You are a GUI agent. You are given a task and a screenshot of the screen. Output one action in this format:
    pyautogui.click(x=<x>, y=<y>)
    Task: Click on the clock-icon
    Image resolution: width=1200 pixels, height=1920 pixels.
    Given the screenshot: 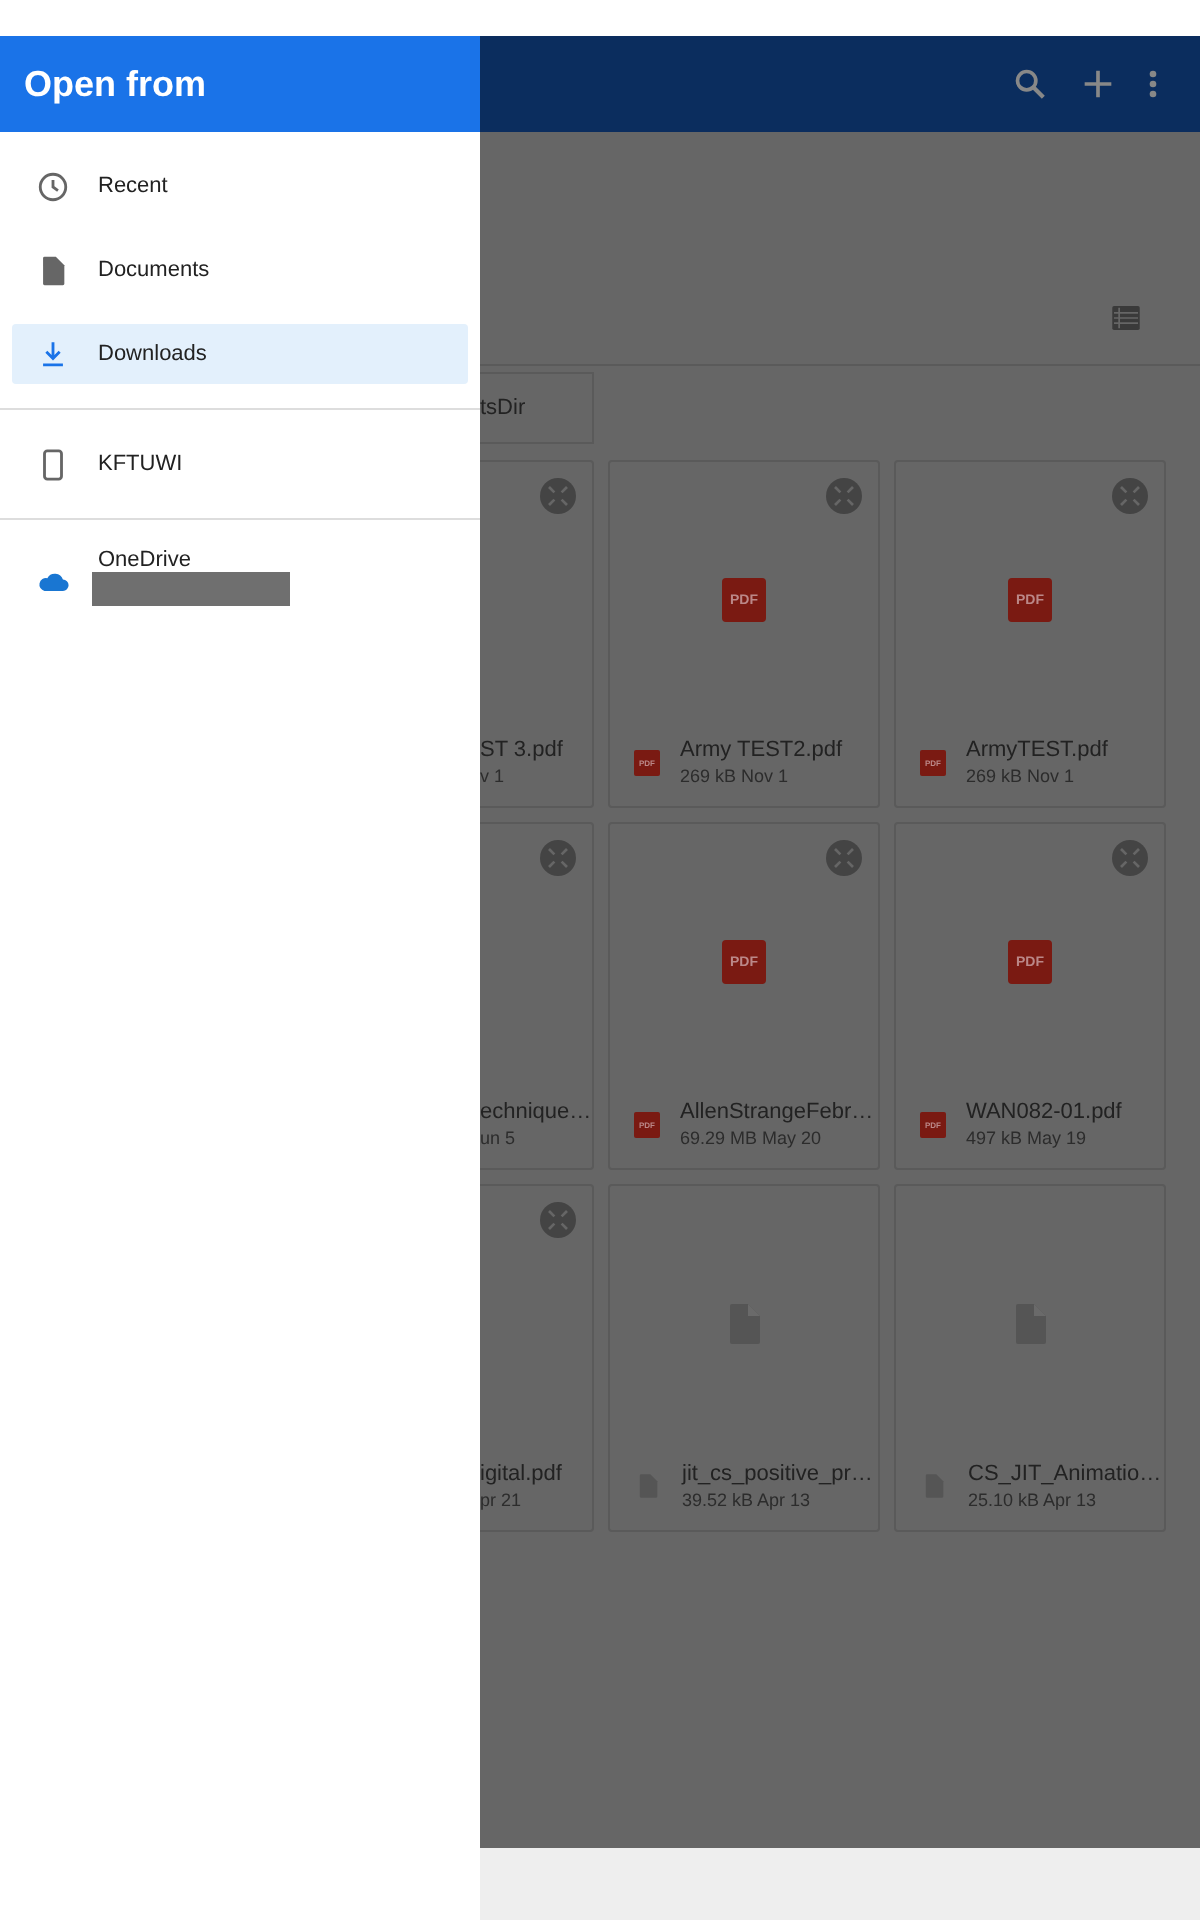 What is the action you would take?
    pyautogui.click(x=53, y=186)
    